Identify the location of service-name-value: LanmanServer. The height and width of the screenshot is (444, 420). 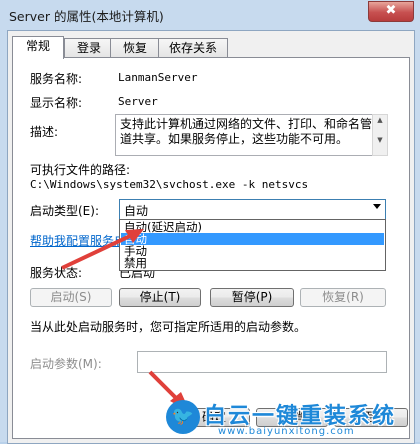
(158, 77).